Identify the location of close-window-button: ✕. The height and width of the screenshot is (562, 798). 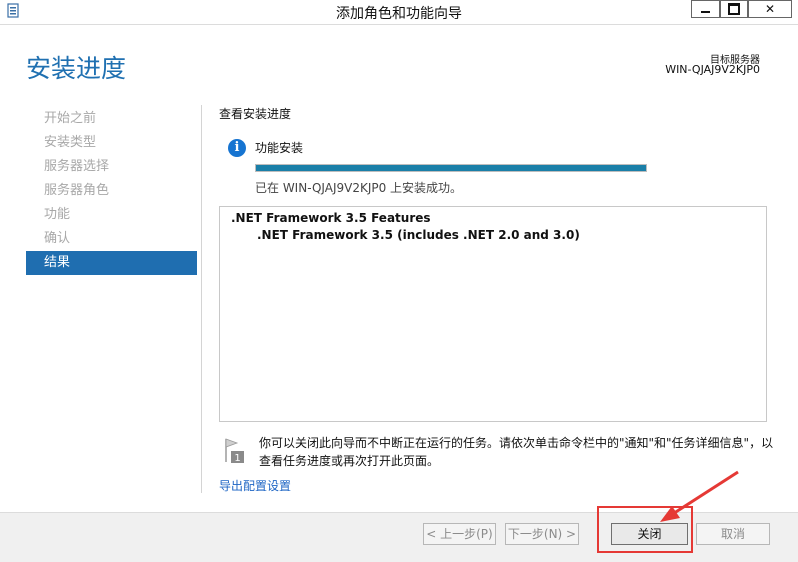
(770, 9).